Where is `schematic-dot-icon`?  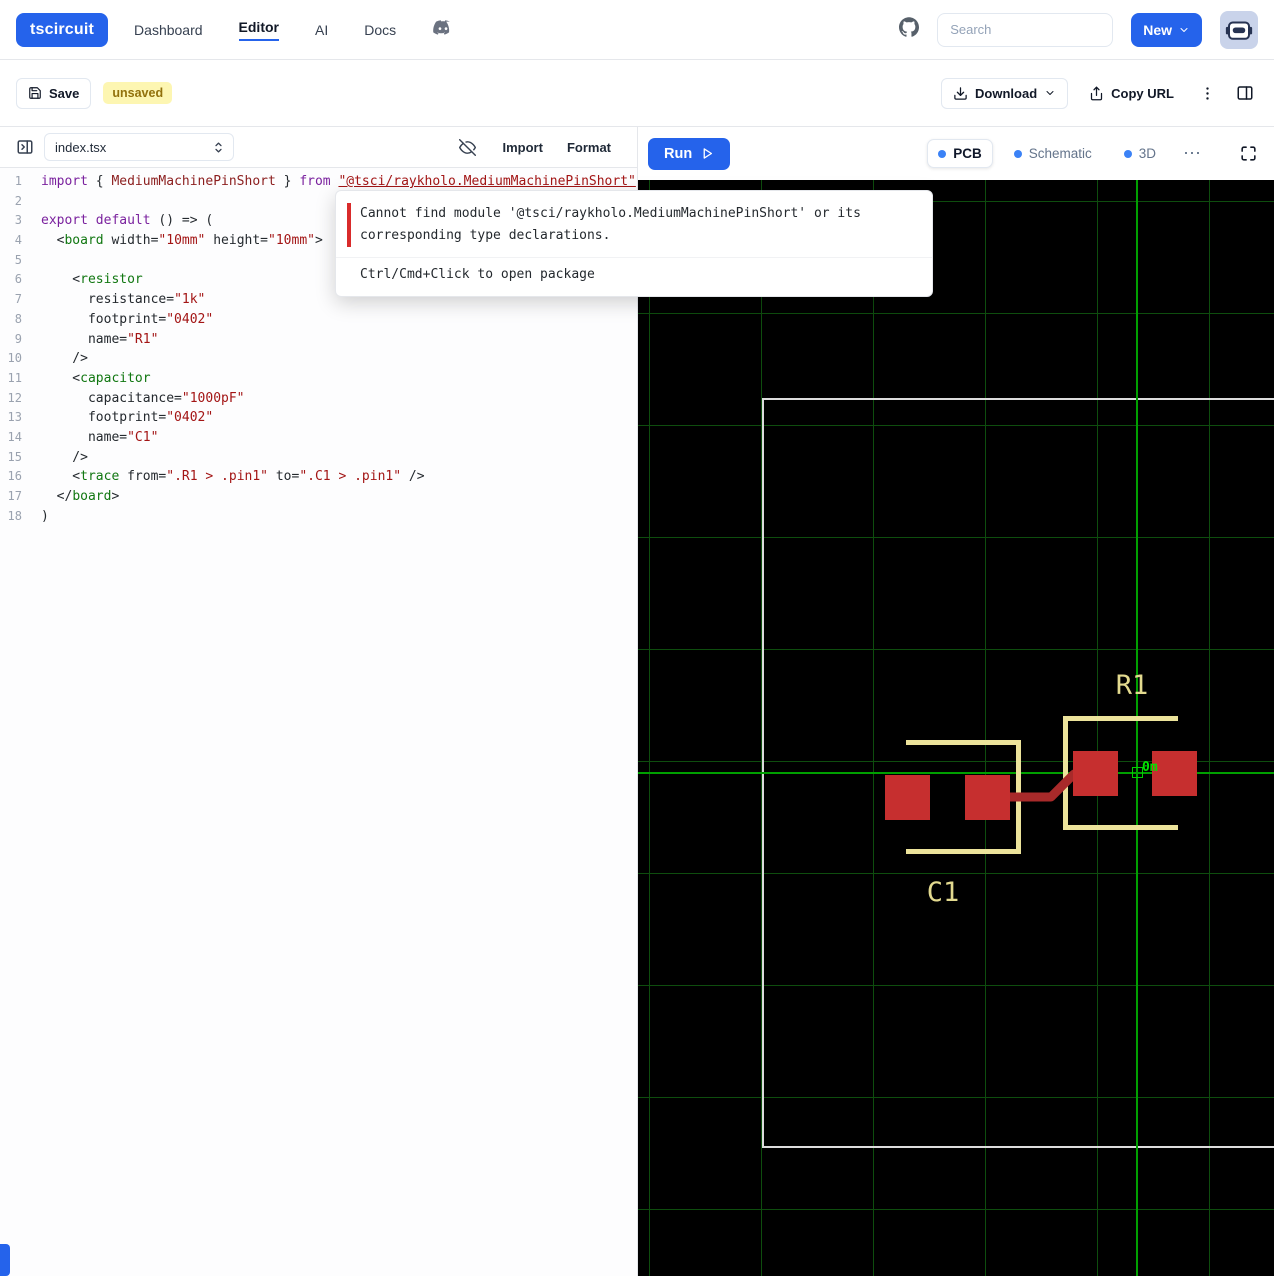 schematic-dot-icon is located at coordinates (1017, 153).